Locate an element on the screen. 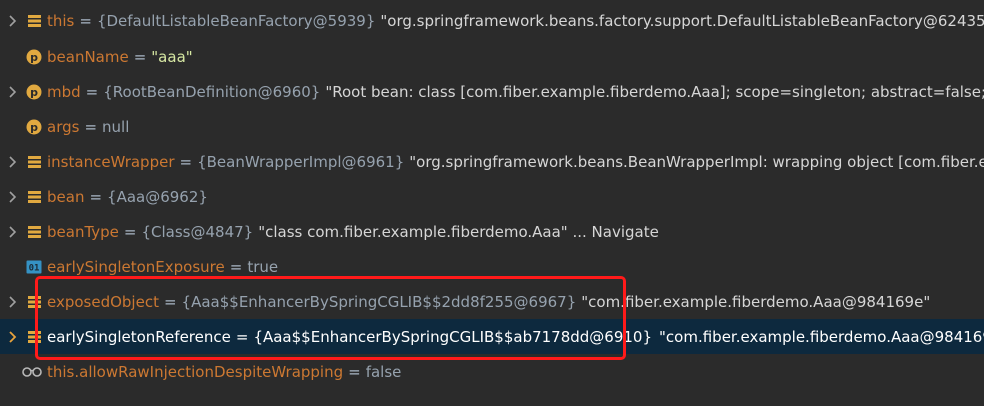 This screenshot has height=406, width=984. variable-row-earlySingletonExposure: 01 earlySingletonExposure = true is located at coordinates (492, 266).